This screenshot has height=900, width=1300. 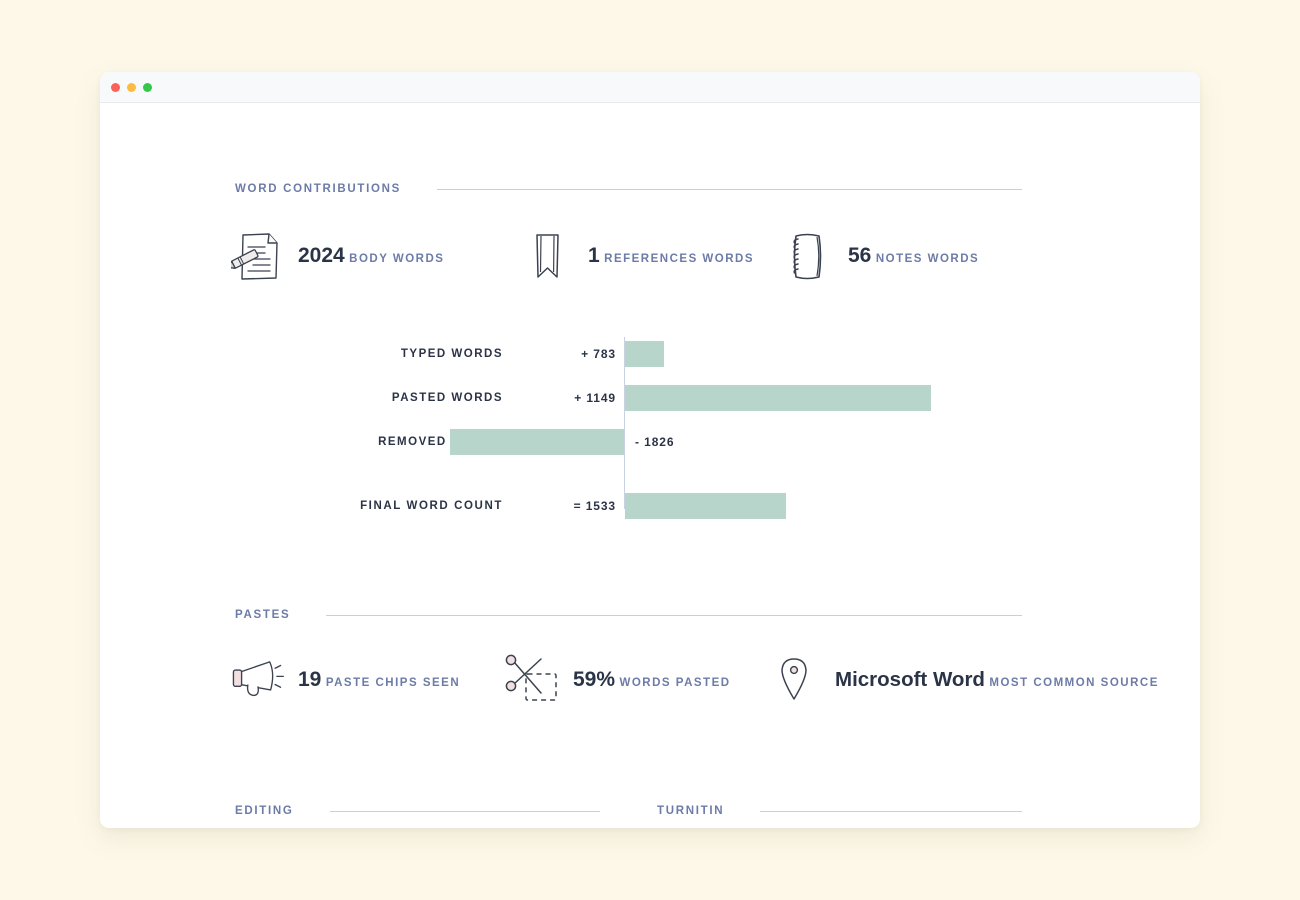 I want to click on section-header-editing: EDITING, so click(x=417, y=811).